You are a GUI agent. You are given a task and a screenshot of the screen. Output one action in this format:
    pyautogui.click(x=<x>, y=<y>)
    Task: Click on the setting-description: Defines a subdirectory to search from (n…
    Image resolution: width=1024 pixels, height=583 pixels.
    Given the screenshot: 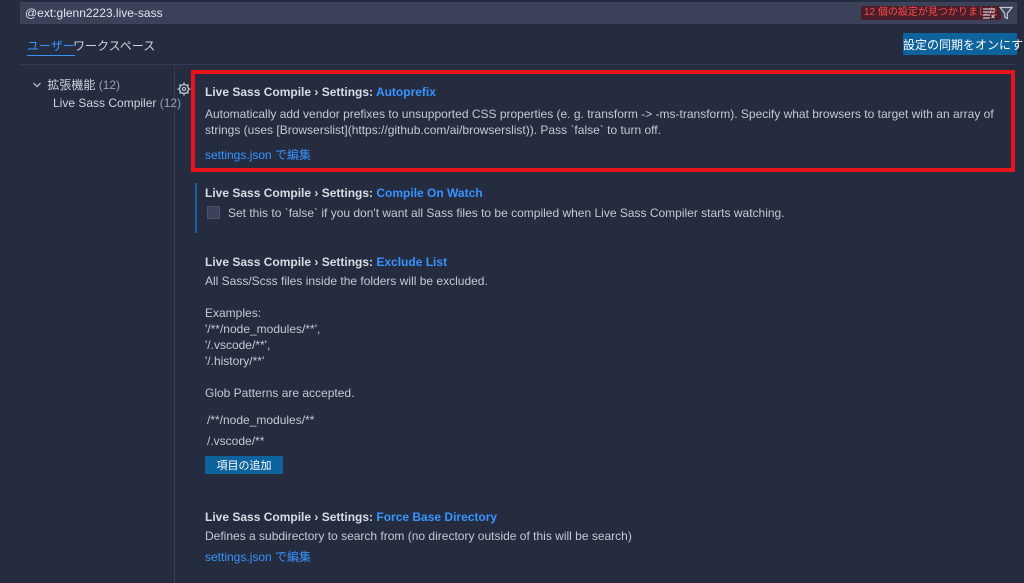 What is the action you would take?
    pyautogui.click(x=418, y=536)
    